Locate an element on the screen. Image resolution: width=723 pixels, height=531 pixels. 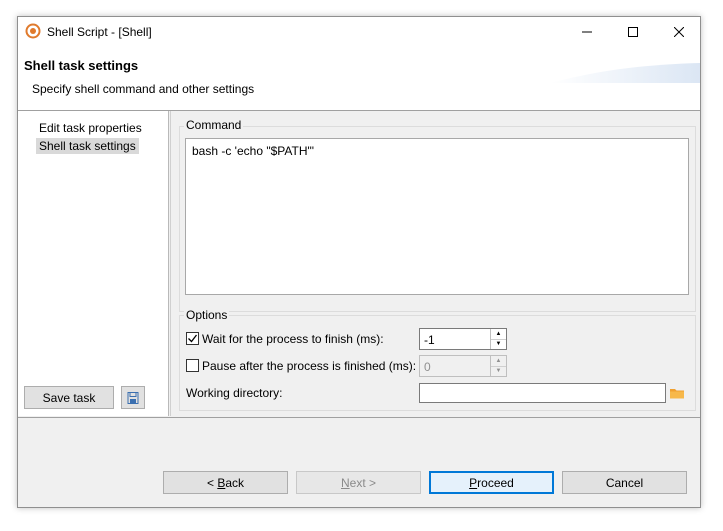
proceed-label: roceed is located at coordinates (495, 482).